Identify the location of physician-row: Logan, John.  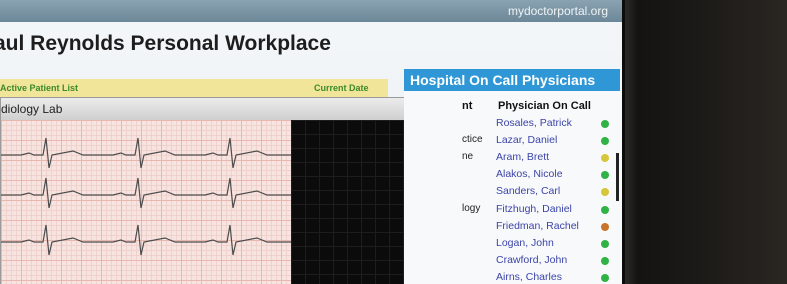
(513, 245).